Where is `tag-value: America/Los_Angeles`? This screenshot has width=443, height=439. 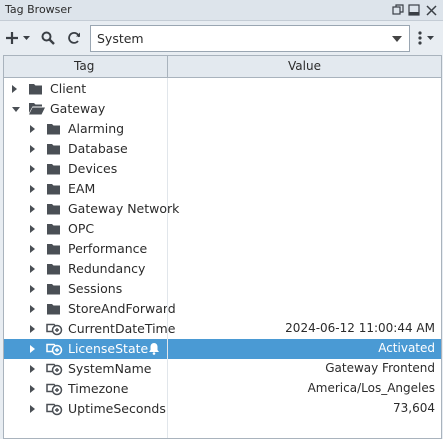
tag-value: America/Los_Angeles is located at coordinates (371, 388).